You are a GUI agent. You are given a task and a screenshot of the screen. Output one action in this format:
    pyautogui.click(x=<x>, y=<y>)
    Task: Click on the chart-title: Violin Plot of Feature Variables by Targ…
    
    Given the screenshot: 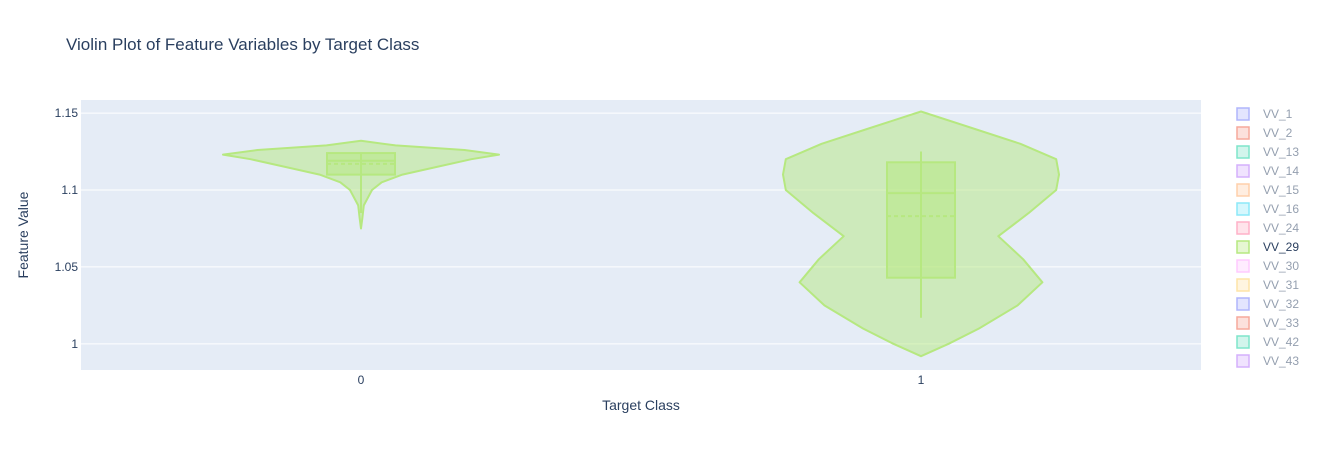 What is the action you would take?
    pyautogui.click(x=242, y=44)
    